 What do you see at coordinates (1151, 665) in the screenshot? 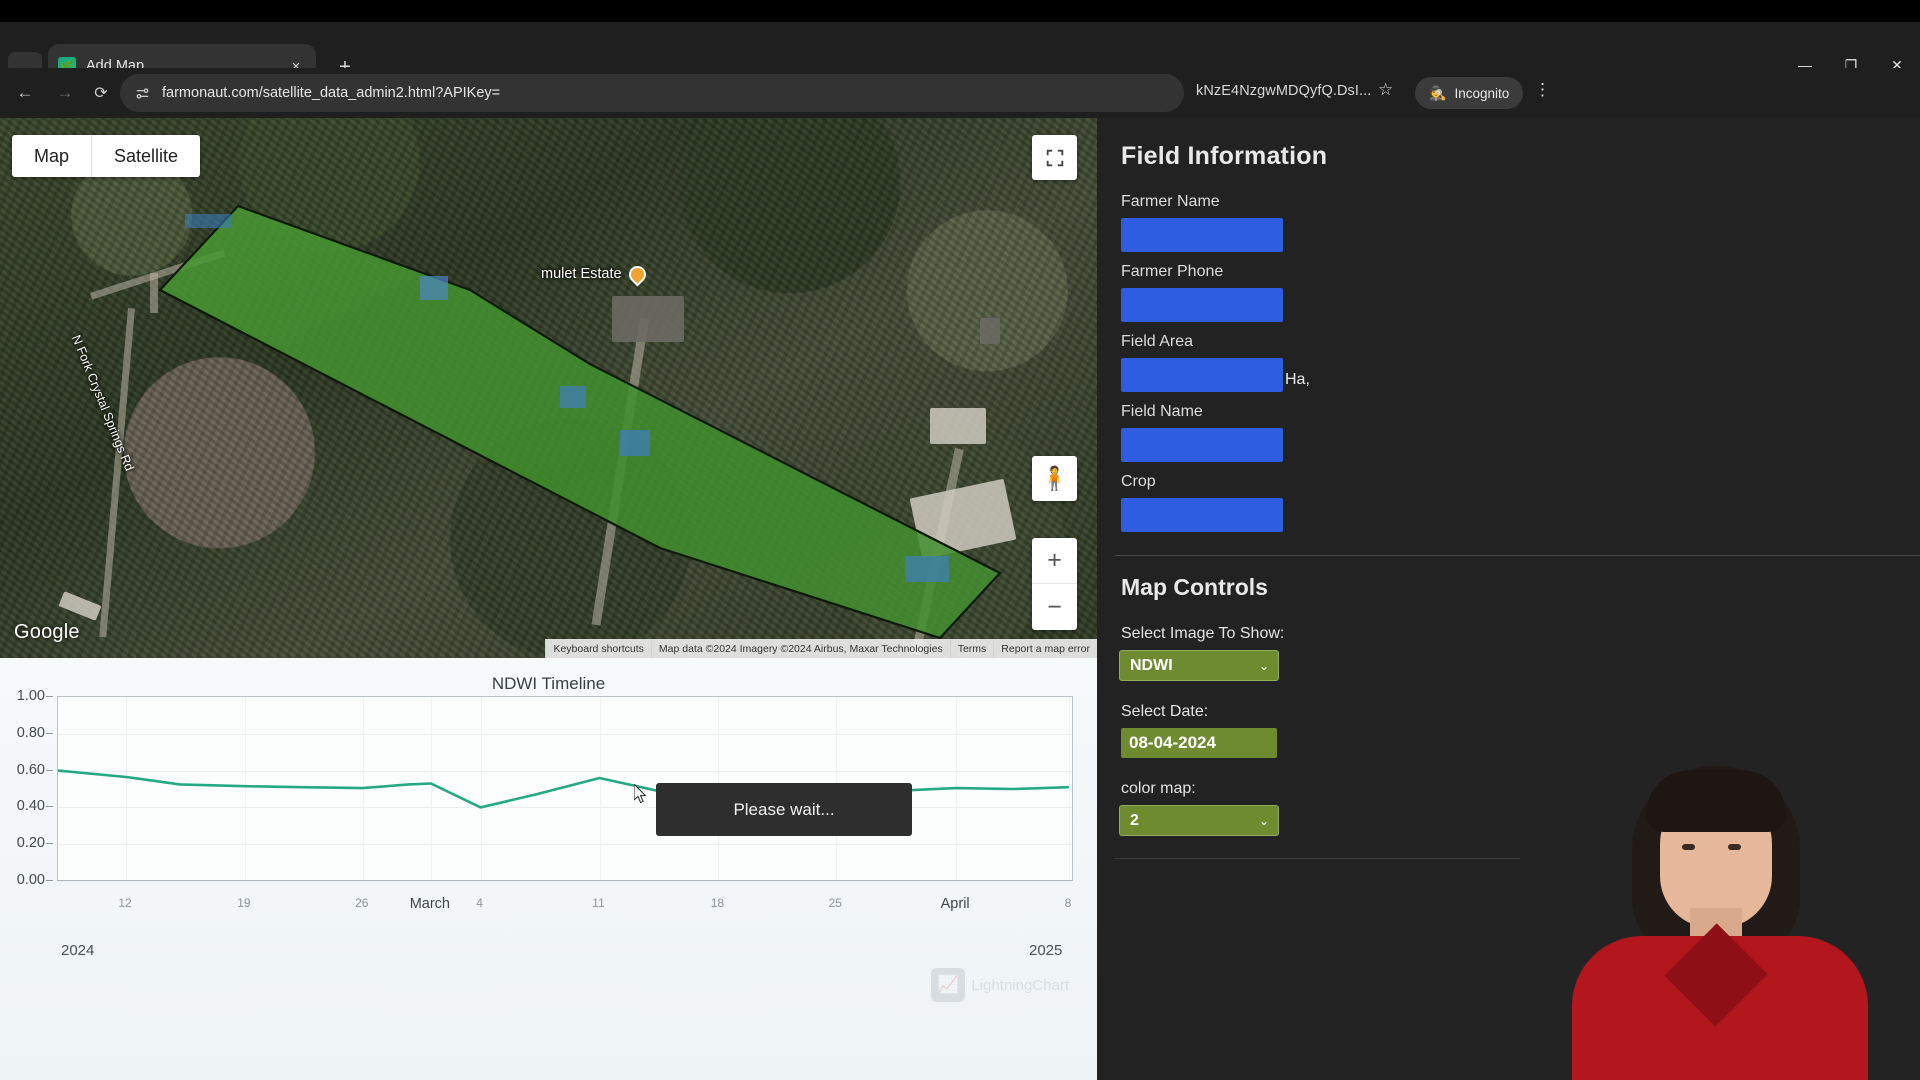
I see `select-image-value: NDWI` at bounding box center [1151, 665].